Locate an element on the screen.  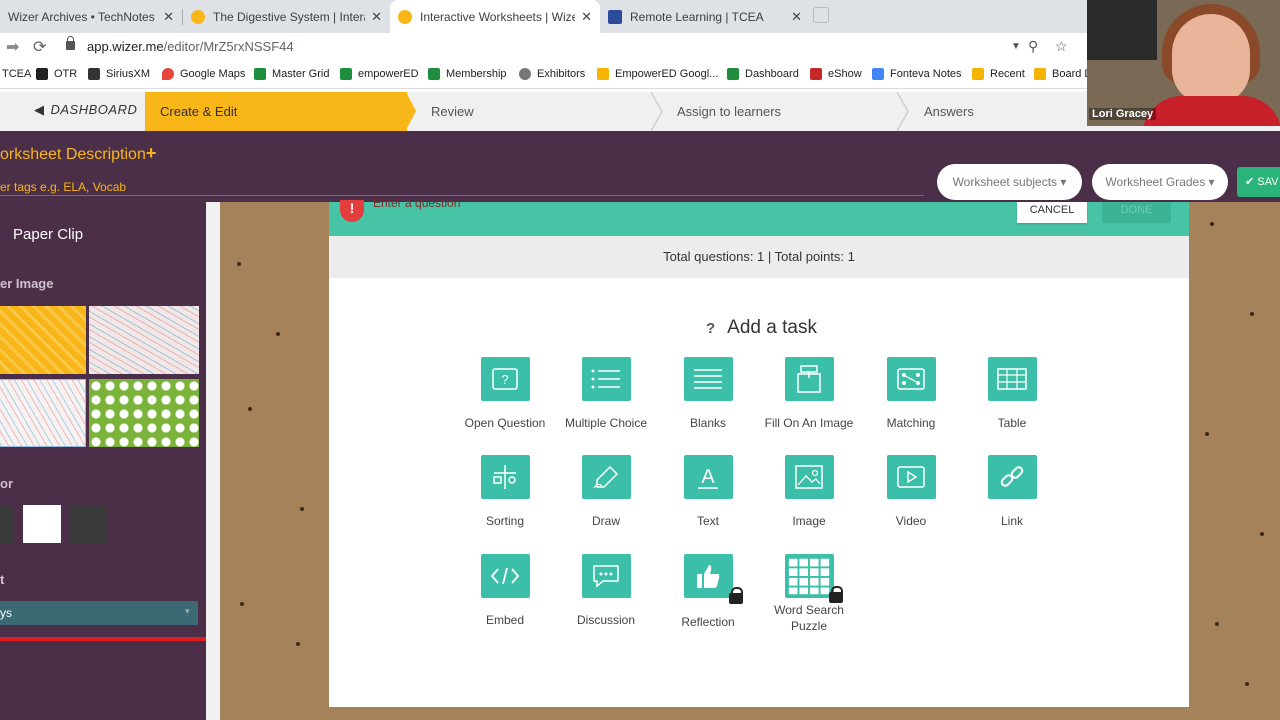
grades-dropdown: Worksheet Grades ▾ is located at coordinates (1160, 182).